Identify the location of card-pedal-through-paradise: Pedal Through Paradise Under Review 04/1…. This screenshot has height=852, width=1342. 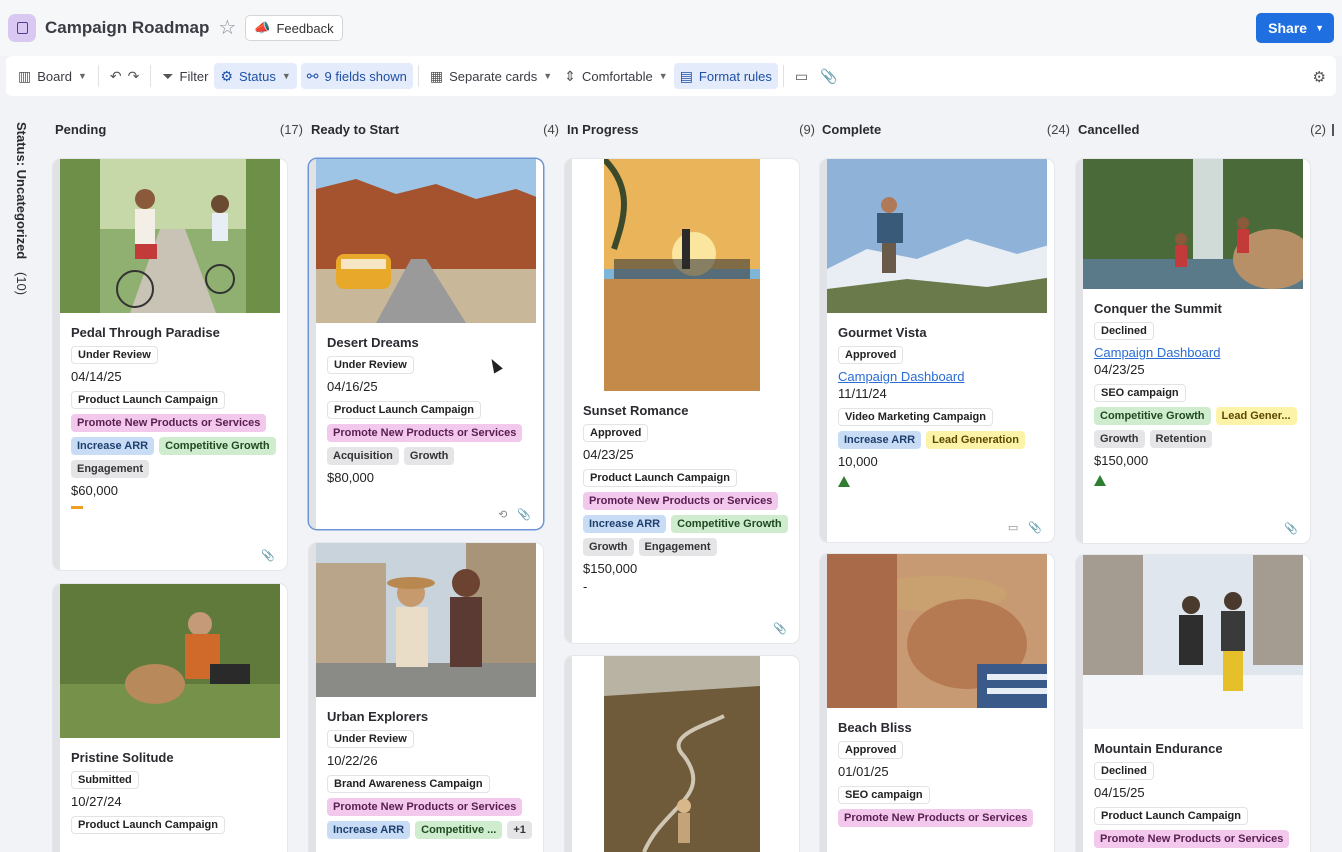
(170, 364).